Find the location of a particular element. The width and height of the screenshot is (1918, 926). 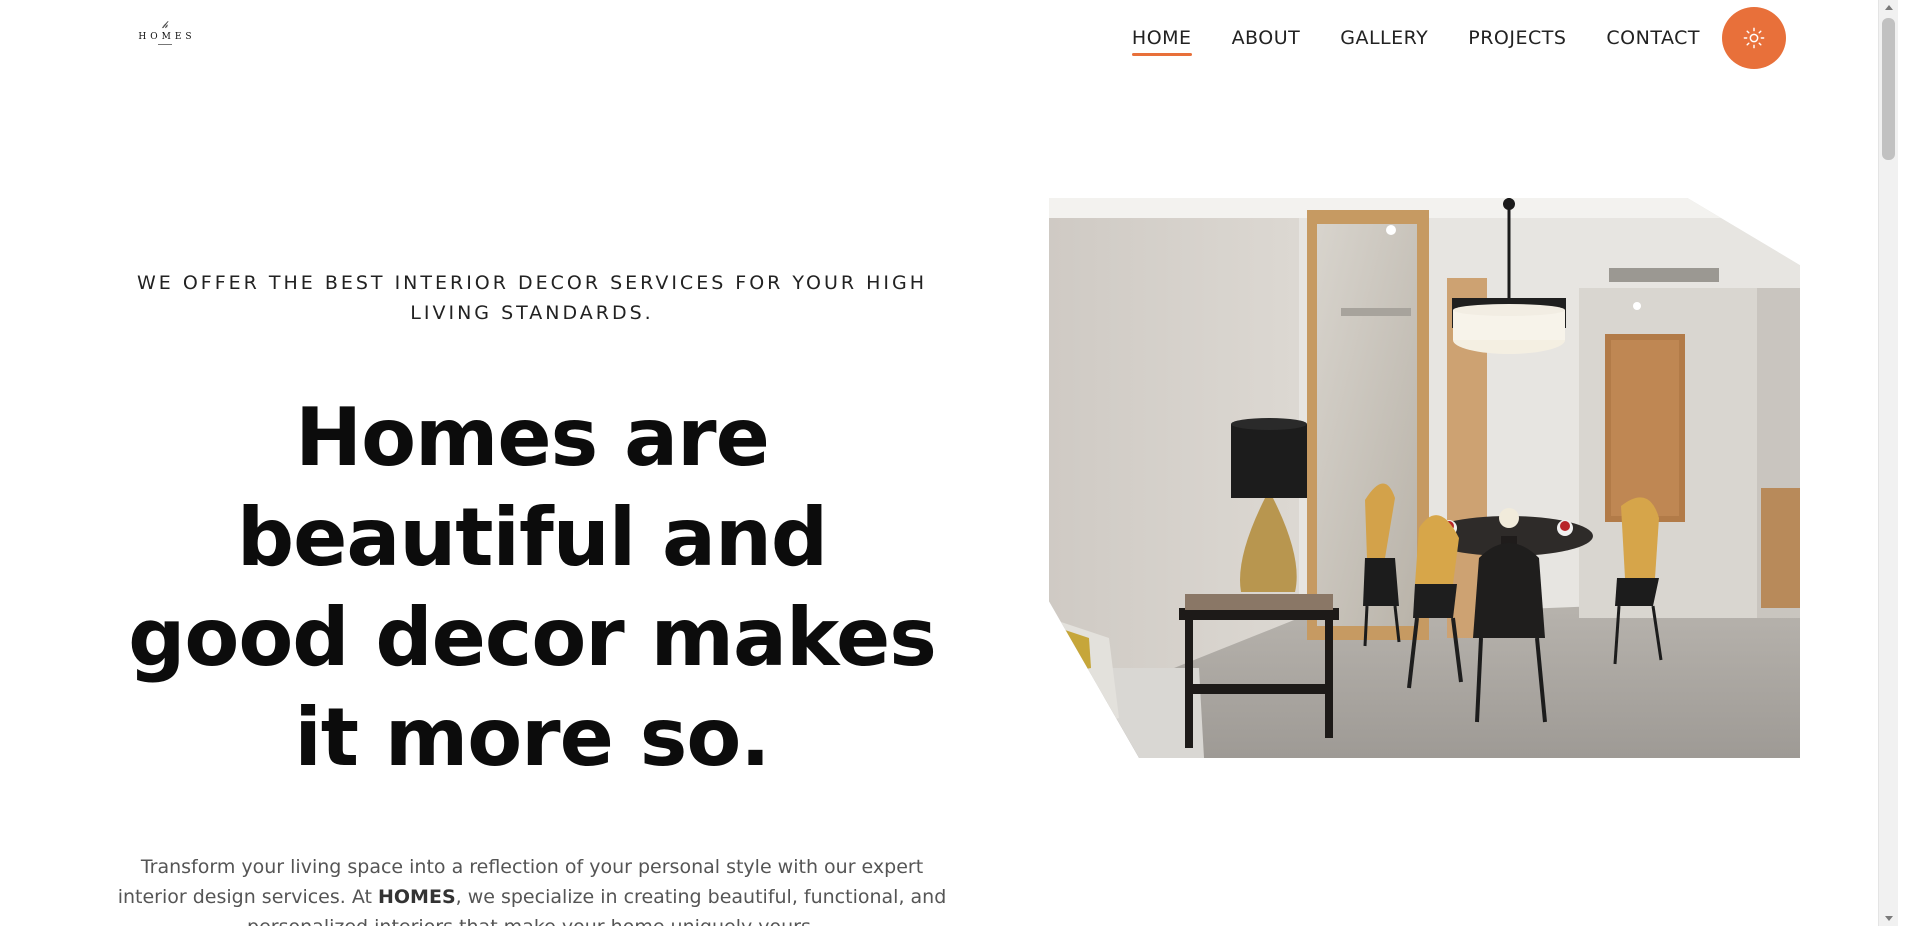

nav-item-gallery: GALLERY is located at coordinates (1384, 38).